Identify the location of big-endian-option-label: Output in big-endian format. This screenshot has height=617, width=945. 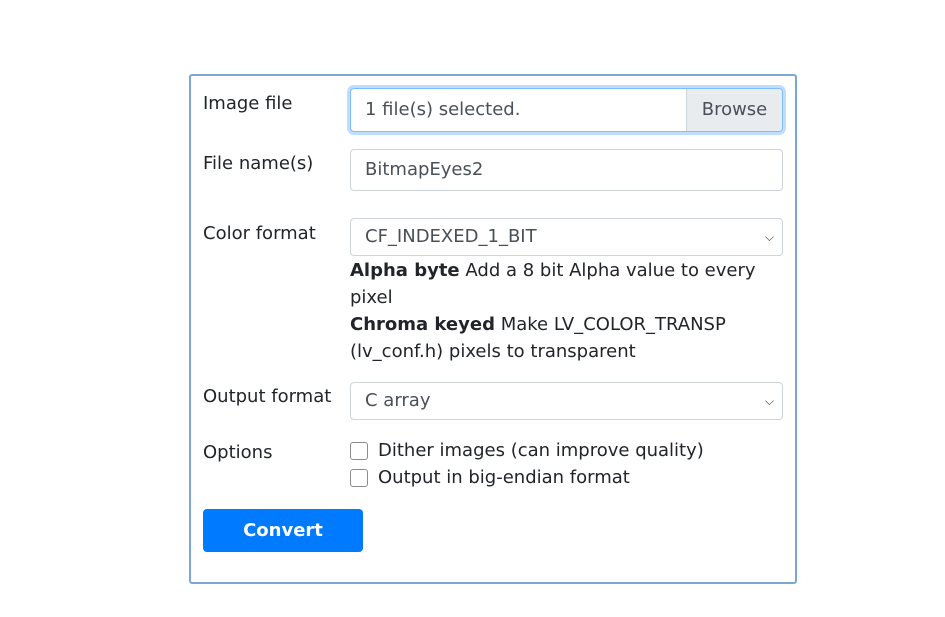
(504, 477).